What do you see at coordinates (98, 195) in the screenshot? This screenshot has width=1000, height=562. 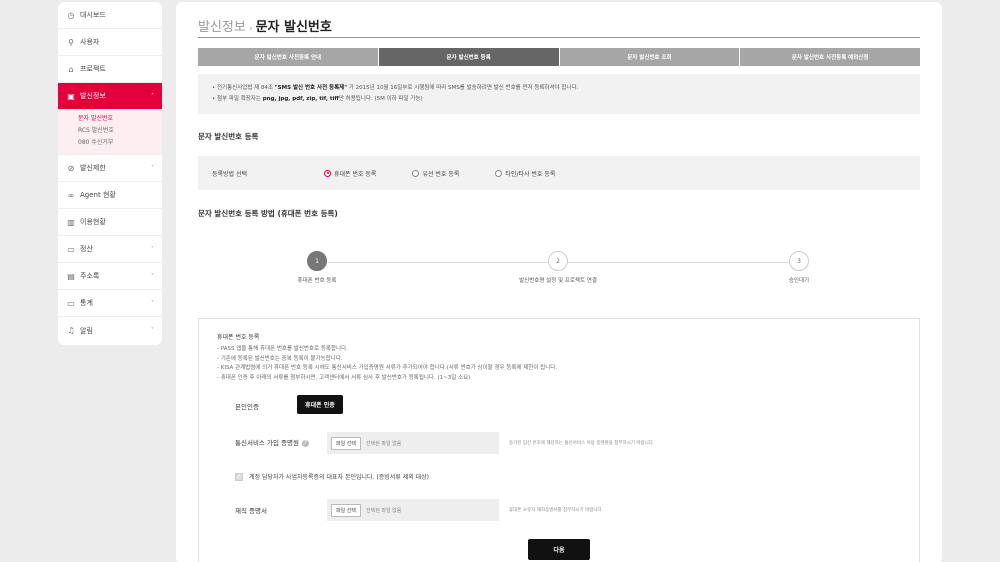 I see `sidebar-item-label: Agent 현황` at bounding box center [98, 195].